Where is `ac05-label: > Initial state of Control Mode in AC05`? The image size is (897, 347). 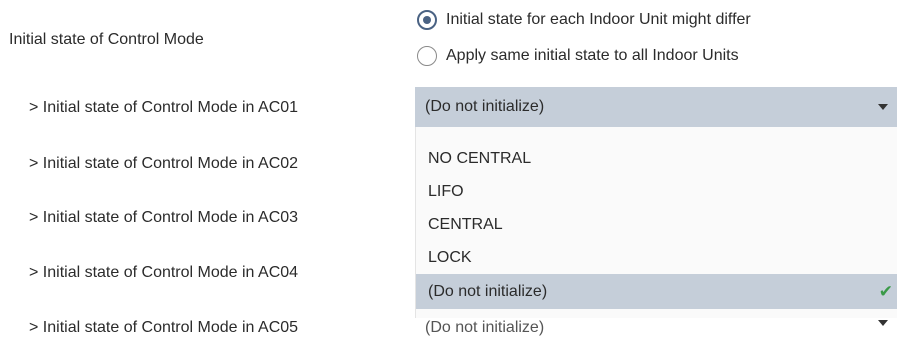 ac05-label: > Initial state of Control Mode in AC05 is located at coordinates (164, 327).